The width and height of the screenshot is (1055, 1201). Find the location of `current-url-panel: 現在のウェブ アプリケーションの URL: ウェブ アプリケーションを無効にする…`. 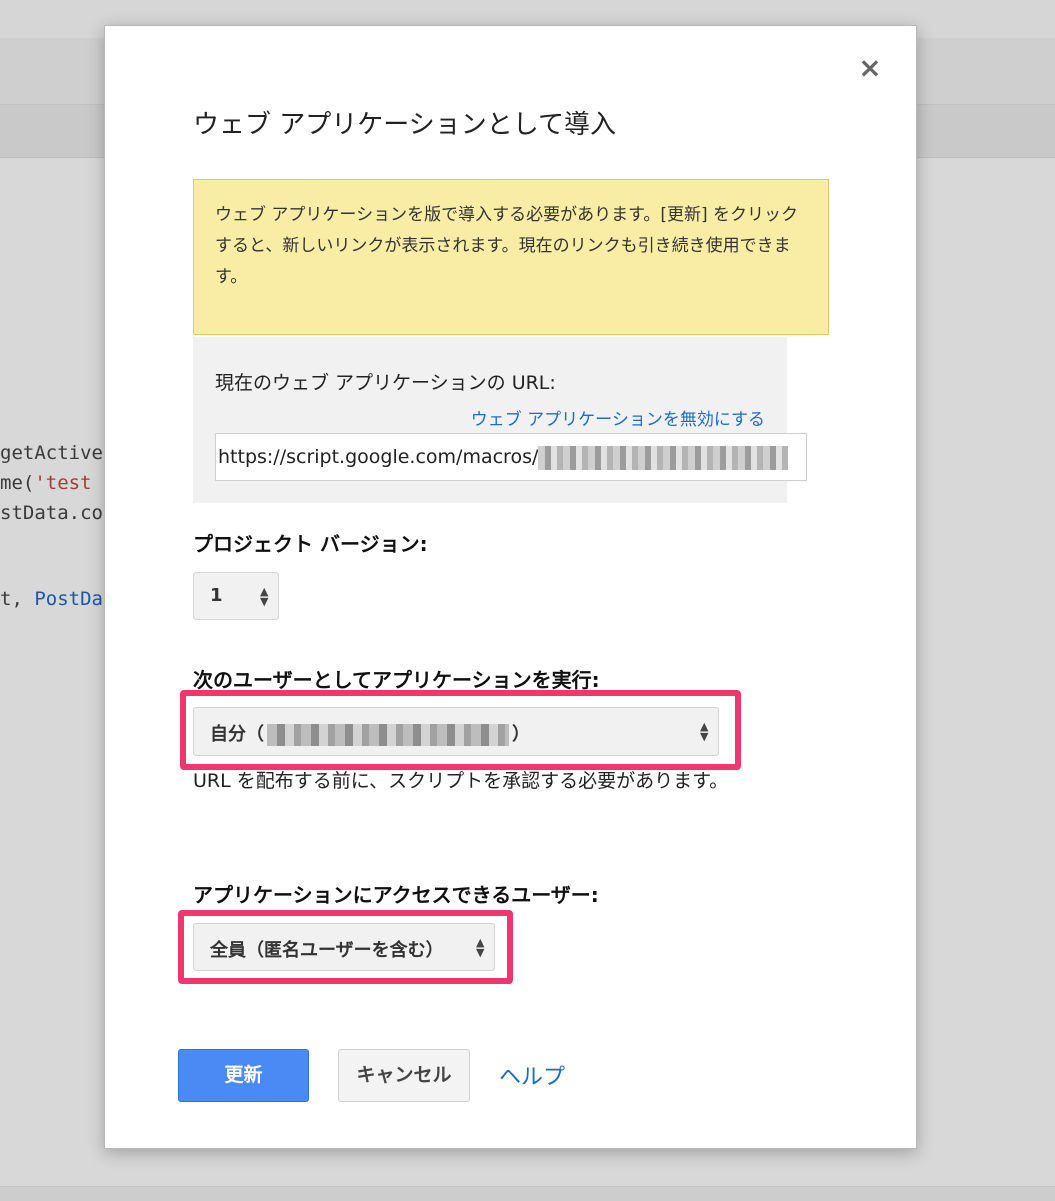

current-url-panel: 現在のウェブ アプリケーションの URL: ウェブ アプリケーションを無効にする… is located at coordinates (500, 420).